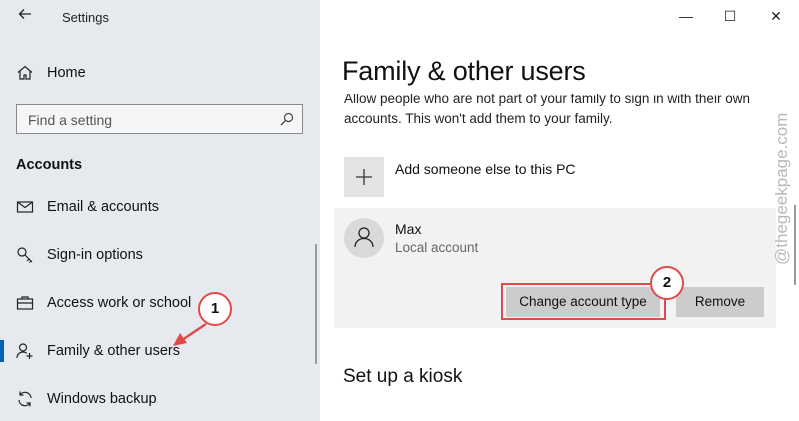  Describe the element at coordinates (102, 399) in the screenshot. I see `sidebar-item-label: Windows backup` at that location.